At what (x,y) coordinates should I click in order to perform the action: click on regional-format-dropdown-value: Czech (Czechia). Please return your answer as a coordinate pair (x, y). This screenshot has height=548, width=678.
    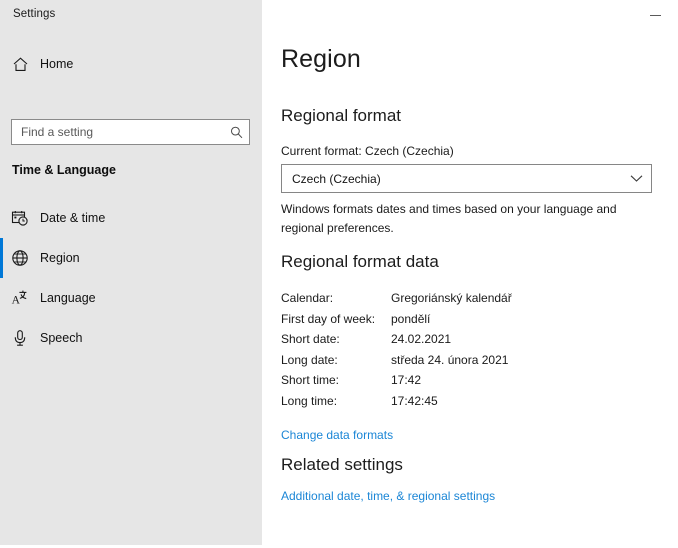
    Looking at the image, I should click on (336, 178).